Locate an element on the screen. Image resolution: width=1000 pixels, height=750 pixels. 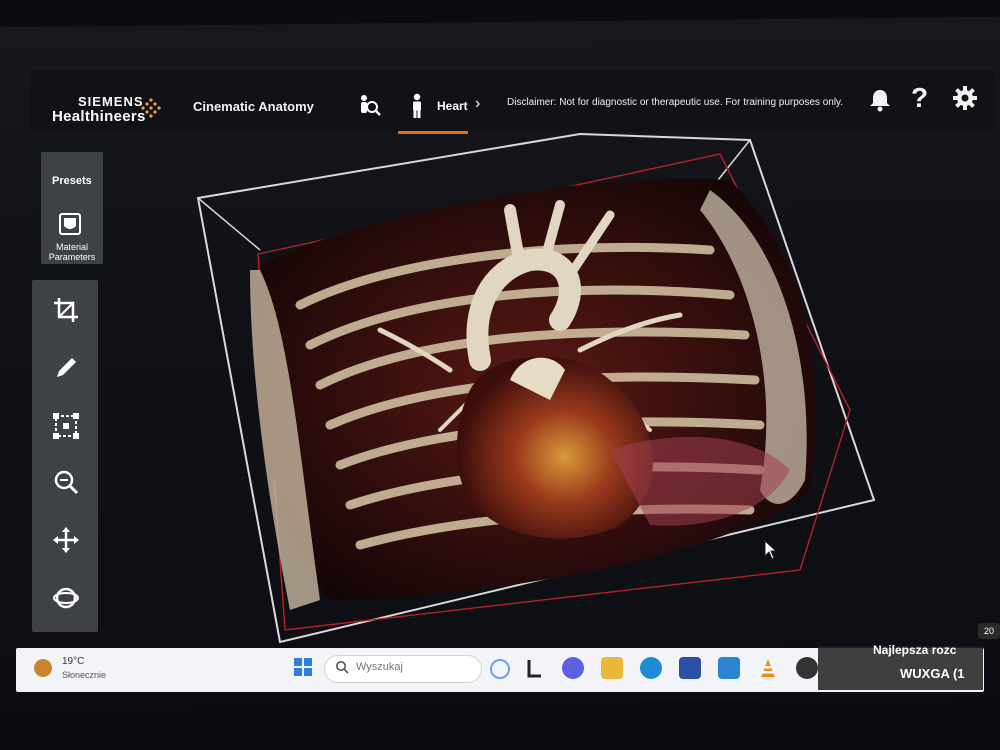
bounding-box-icon is located at coordinates (66, 426).